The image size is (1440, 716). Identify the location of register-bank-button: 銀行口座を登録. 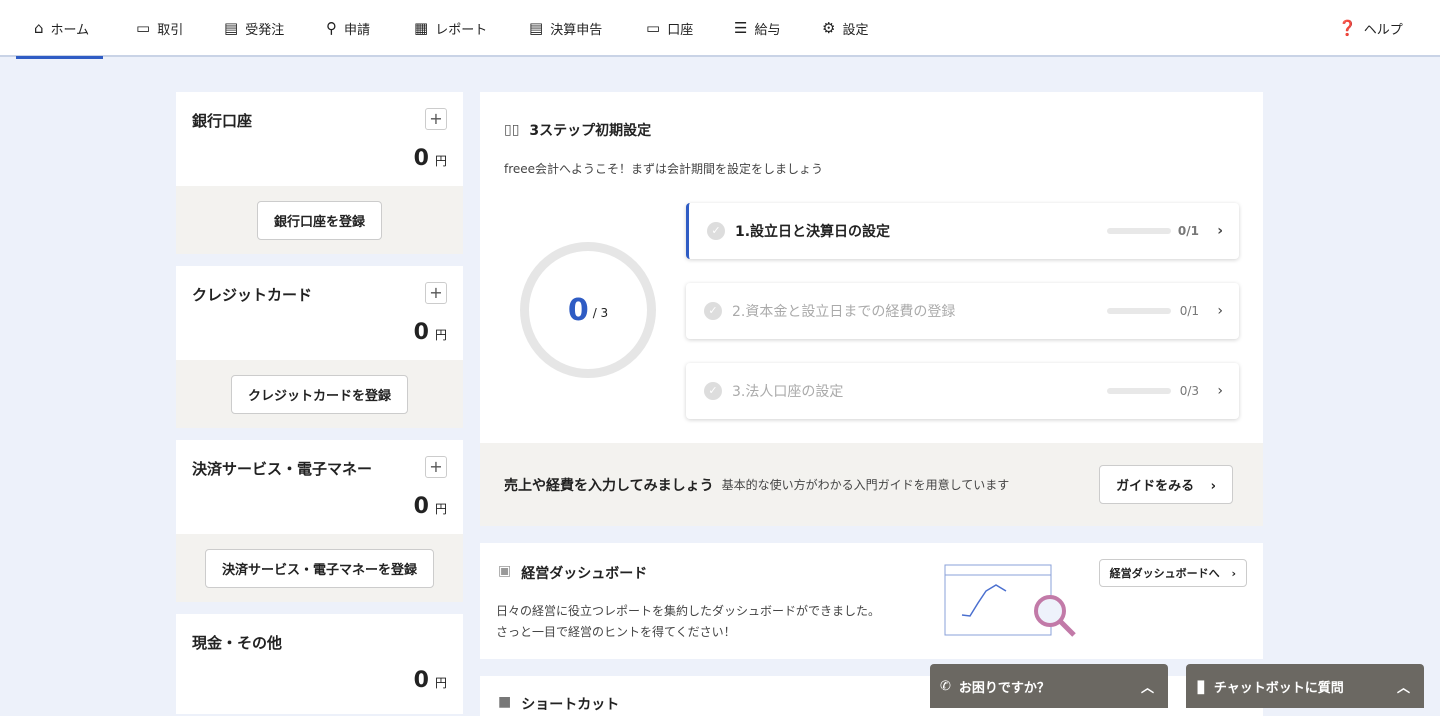
(319, 220).